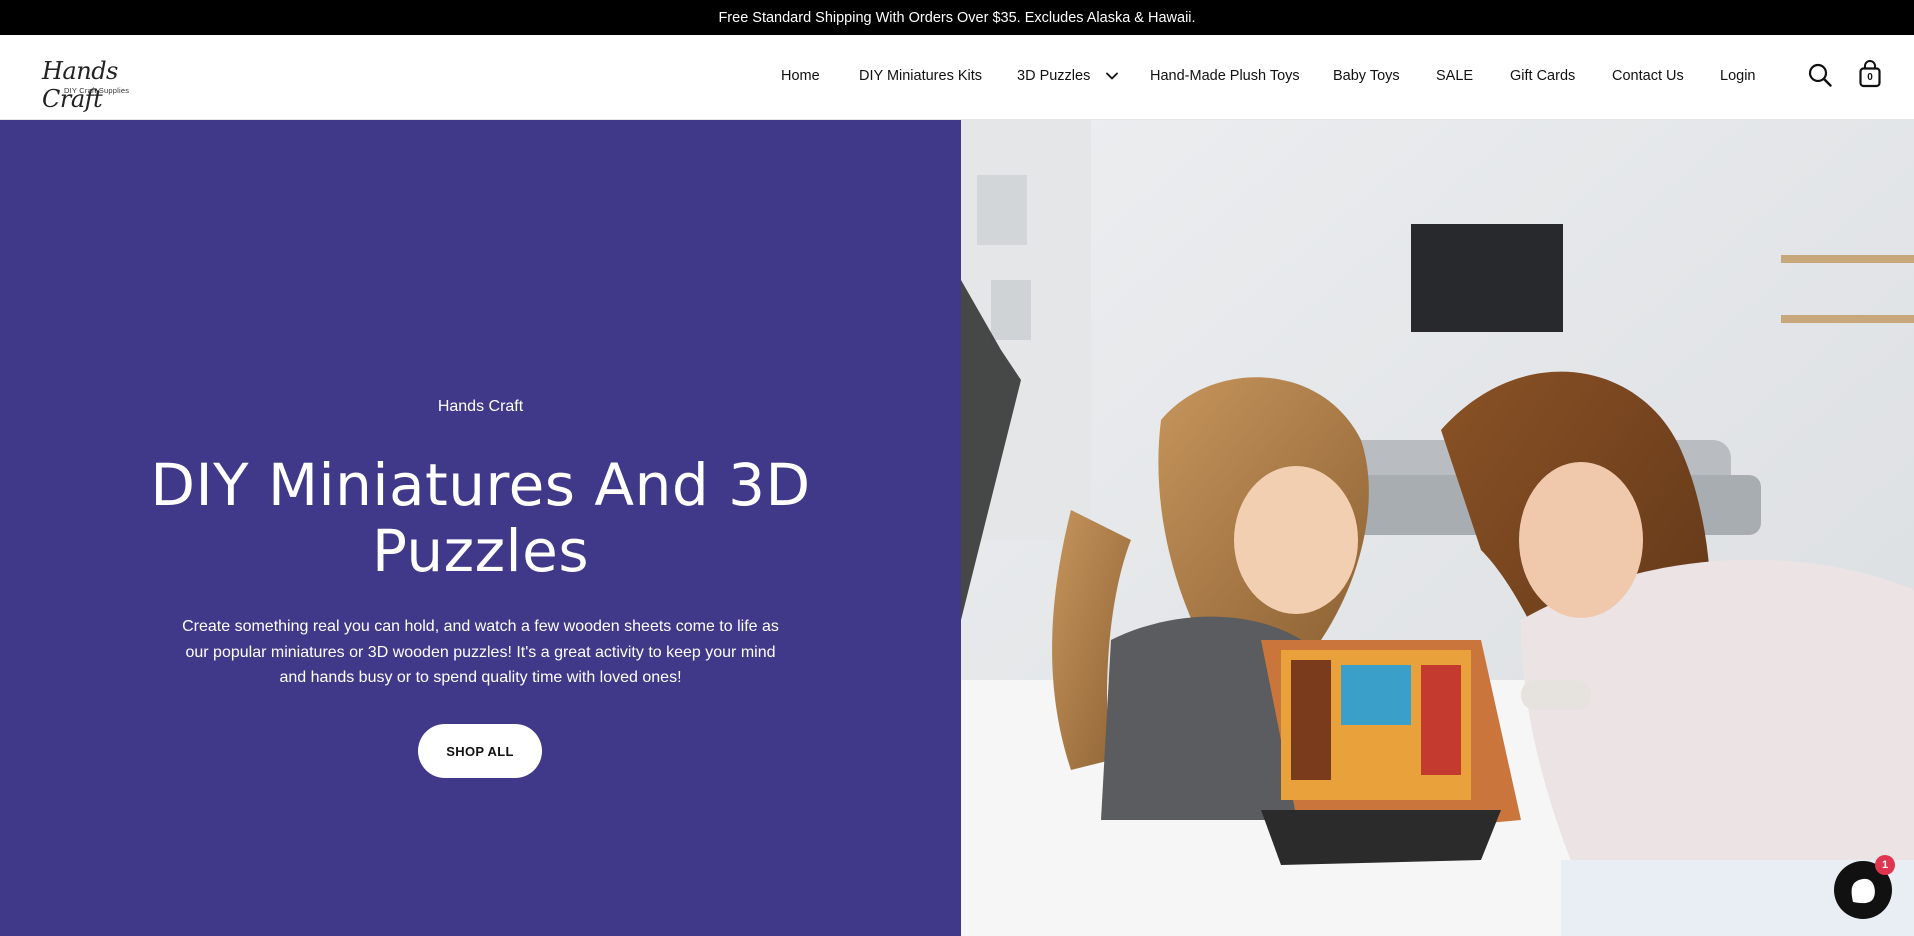  I want to click on nav-item-login: Login, so click(1737, 76).